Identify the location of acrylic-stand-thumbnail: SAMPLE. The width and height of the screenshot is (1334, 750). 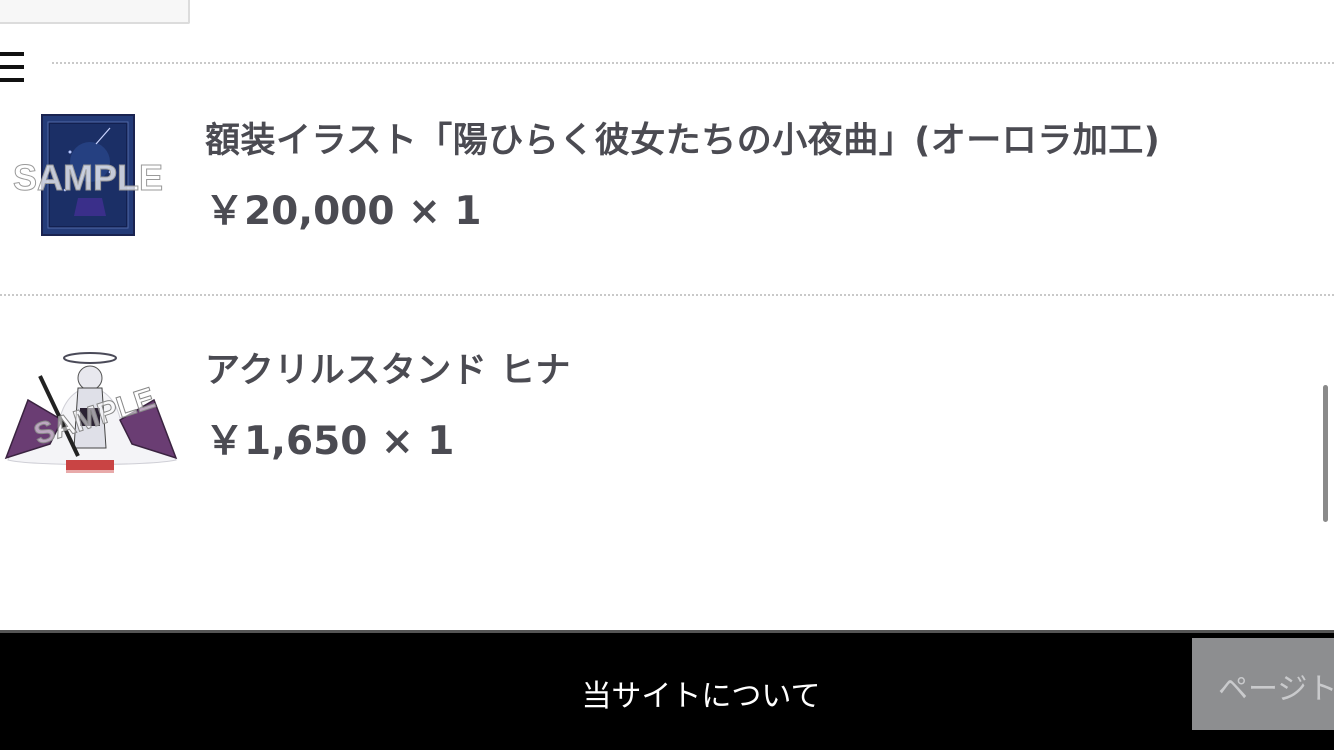
(91, 413).